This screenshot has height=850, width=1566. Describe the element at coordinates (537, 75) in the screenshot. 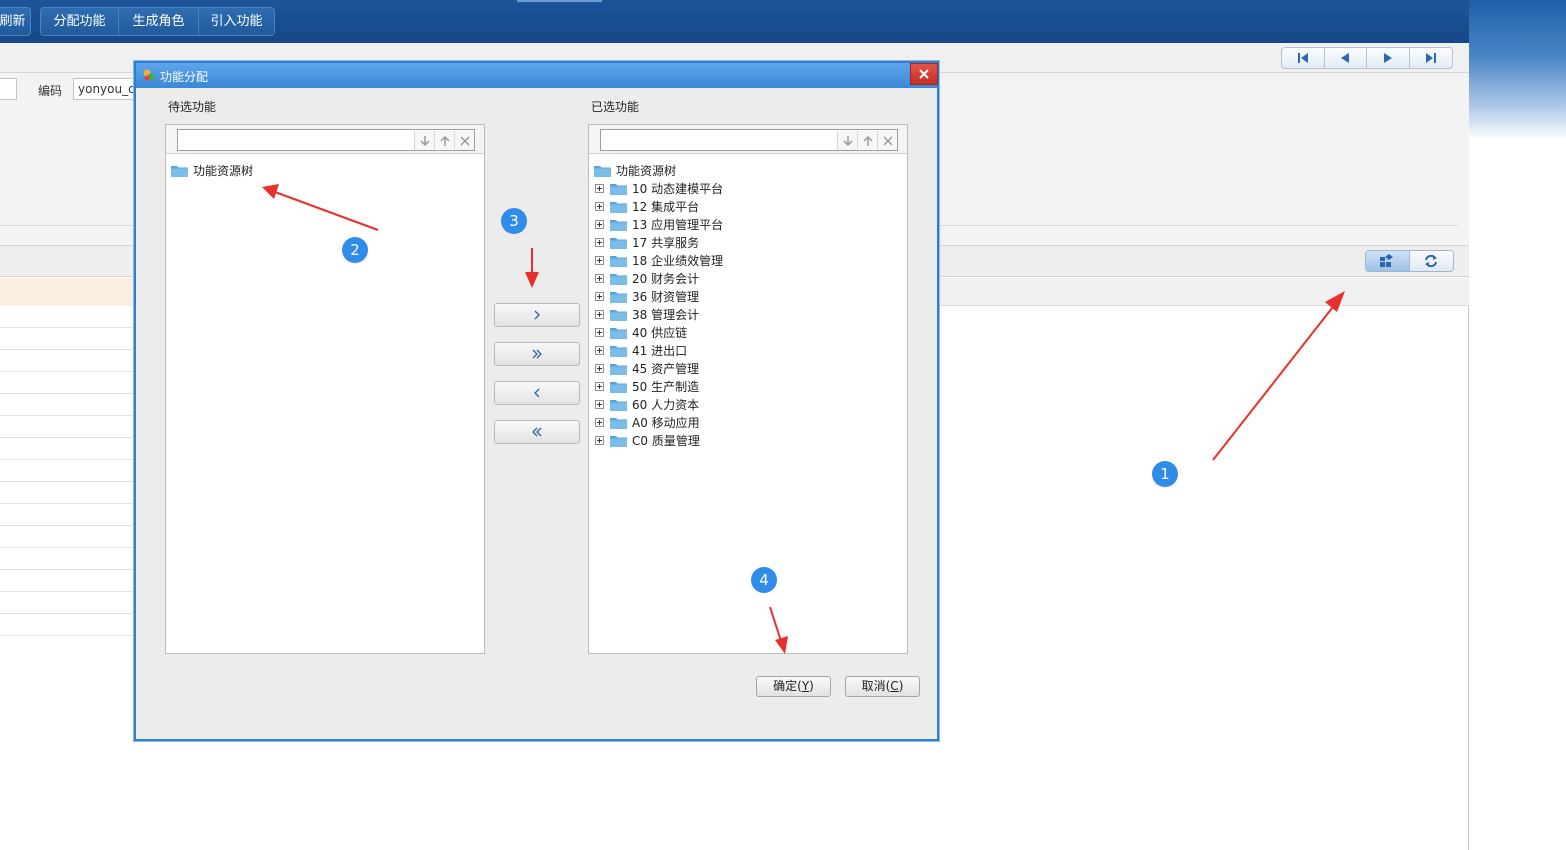

I see `dialog-titlebar: 功能分配` at that location.